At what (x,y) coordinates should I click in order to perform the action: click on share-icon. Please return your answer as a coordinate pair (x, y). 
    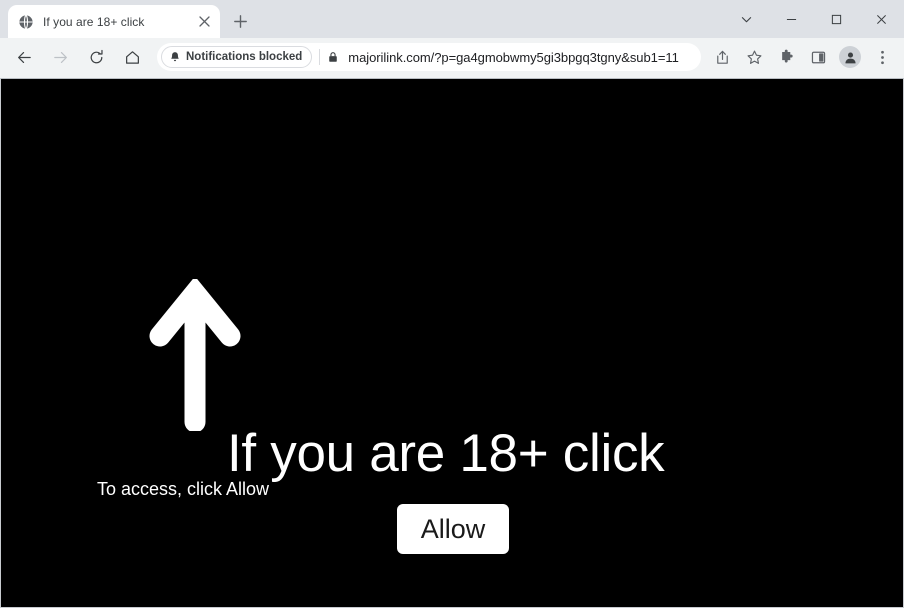
    Looking at the image, I should click on (722, 57).